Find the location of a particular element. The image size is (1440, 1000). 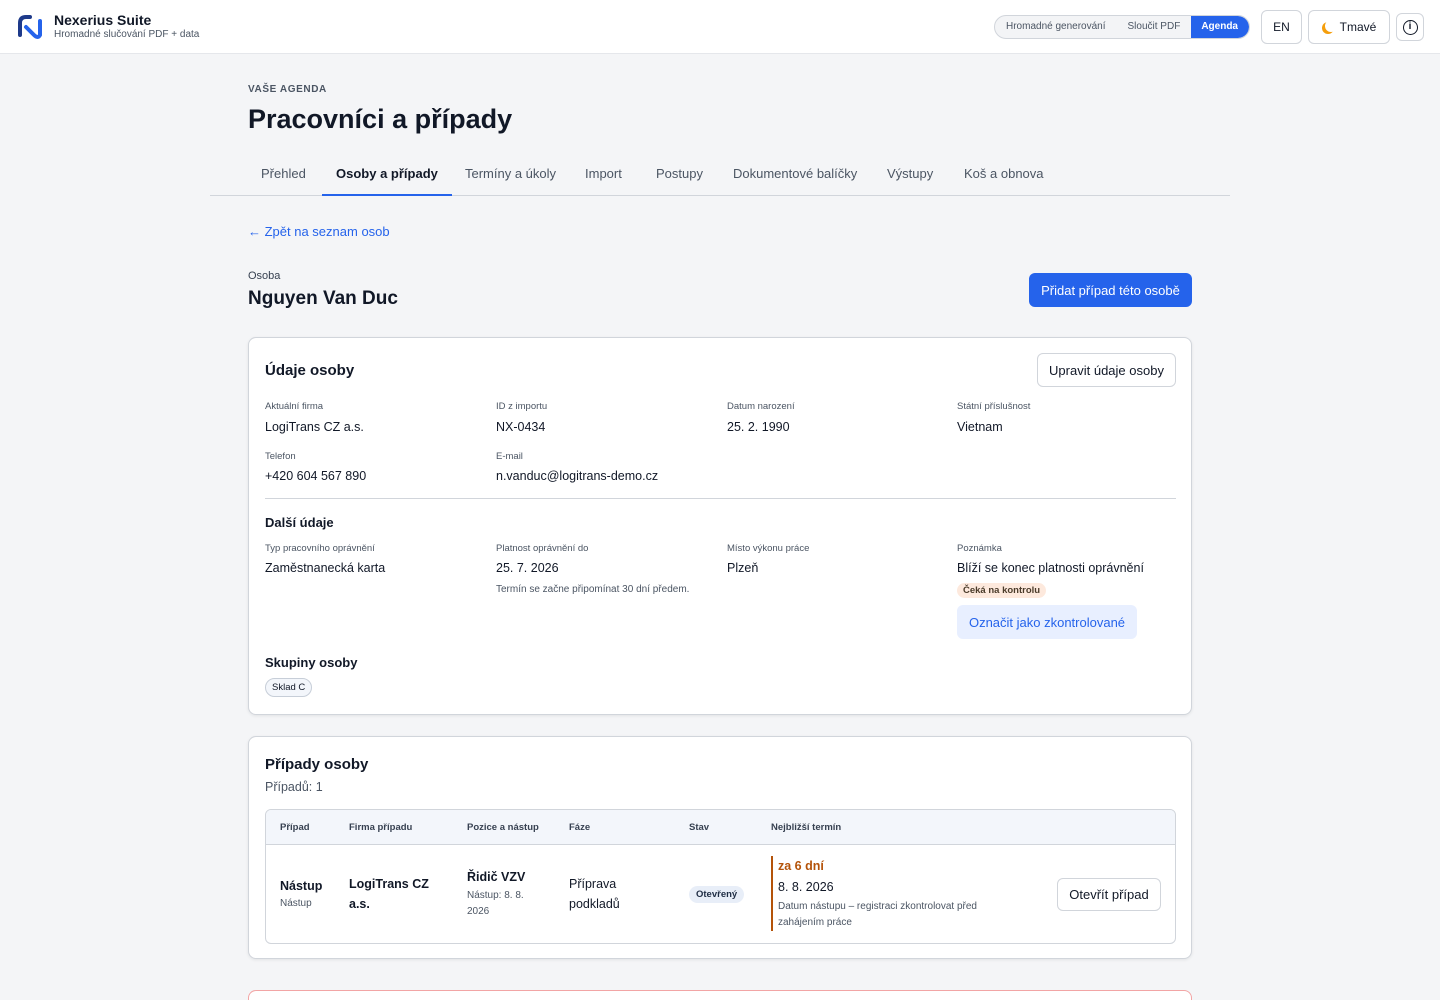

person-cases-title: Případy osoby is located at coordinates (317, 764).